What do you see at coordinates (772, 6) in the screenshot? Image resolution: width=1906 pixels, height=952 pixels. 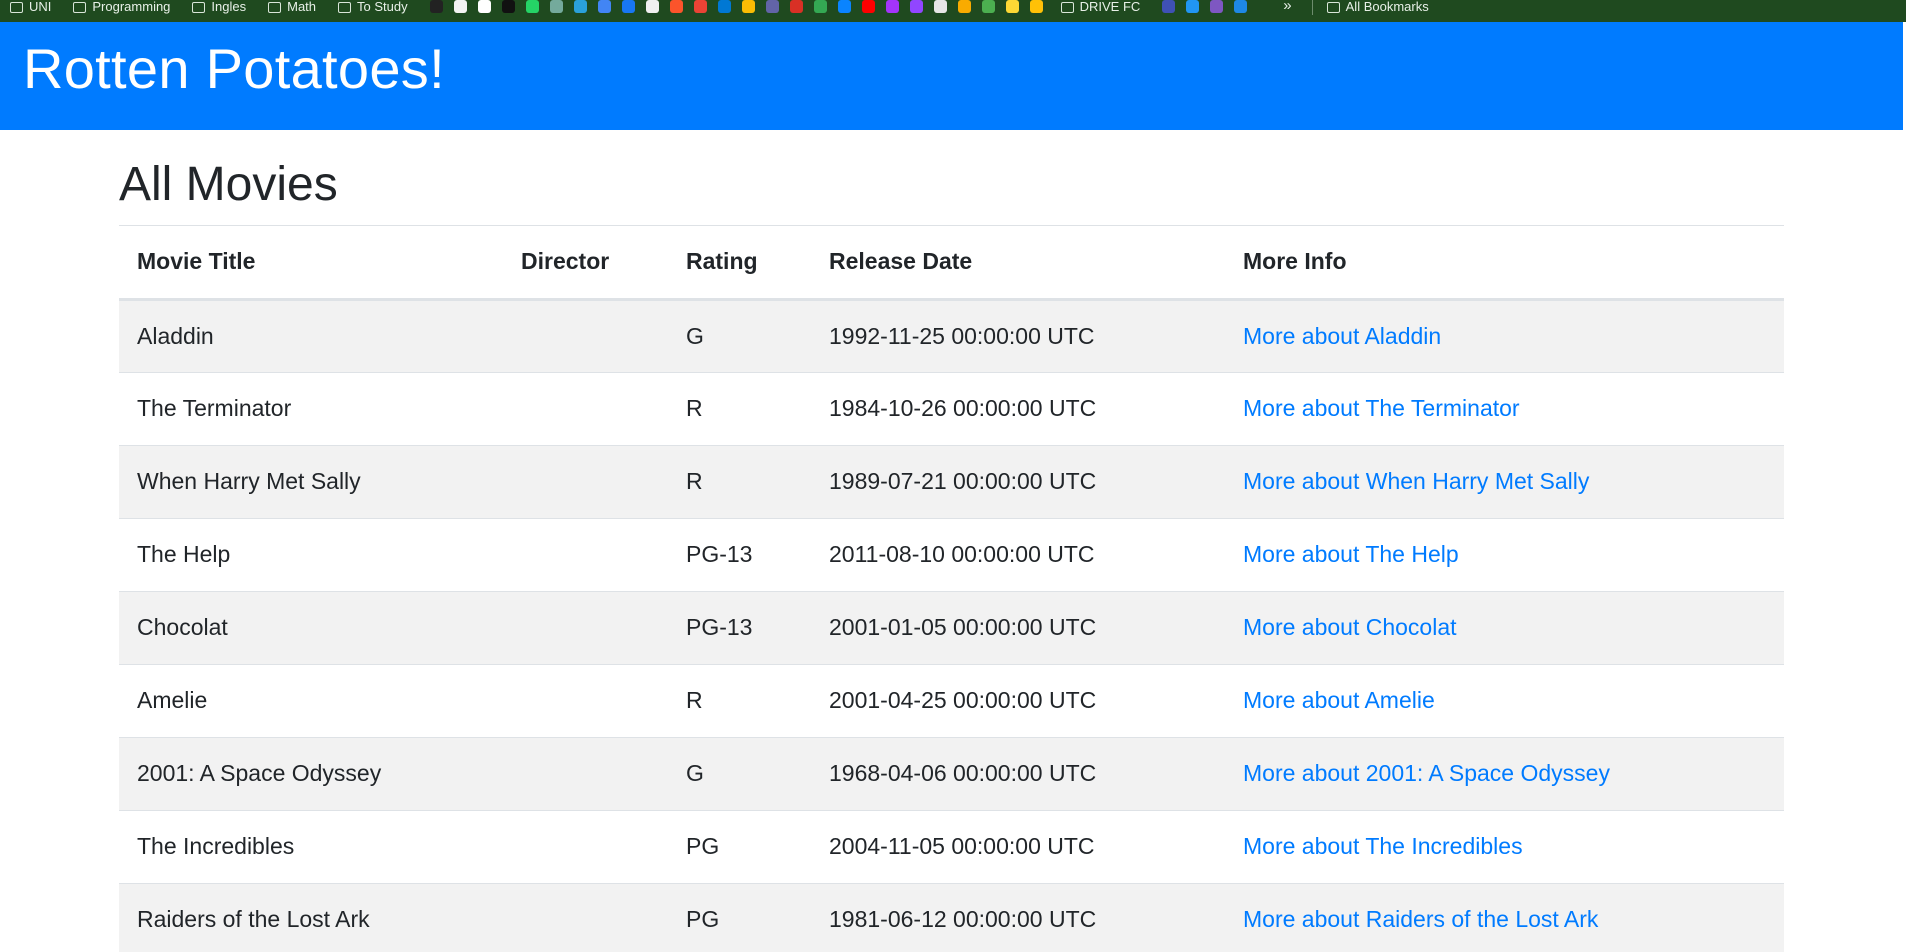 I see `teams-icon` at bounding box center [772, 6].